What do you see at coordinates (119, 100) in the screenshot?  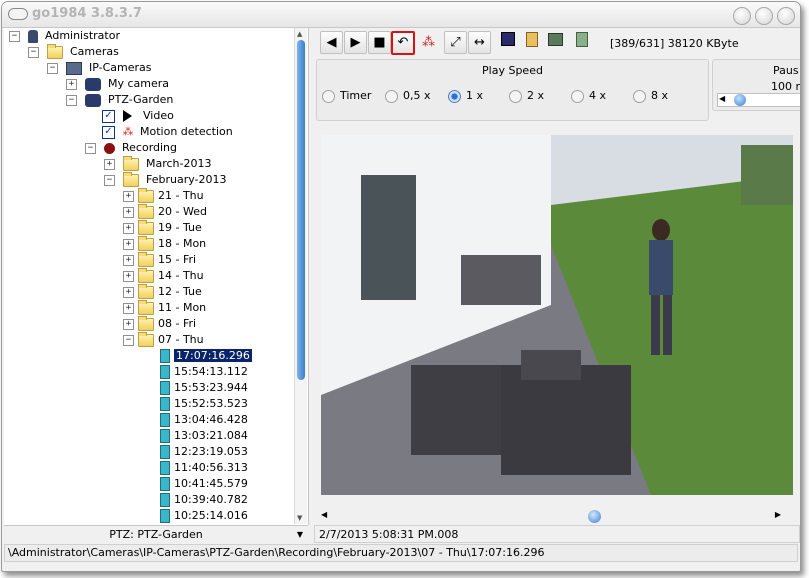 I see `tree-item-ptz-garden: − PTZ-Garden` at bounding box center [119, 100].